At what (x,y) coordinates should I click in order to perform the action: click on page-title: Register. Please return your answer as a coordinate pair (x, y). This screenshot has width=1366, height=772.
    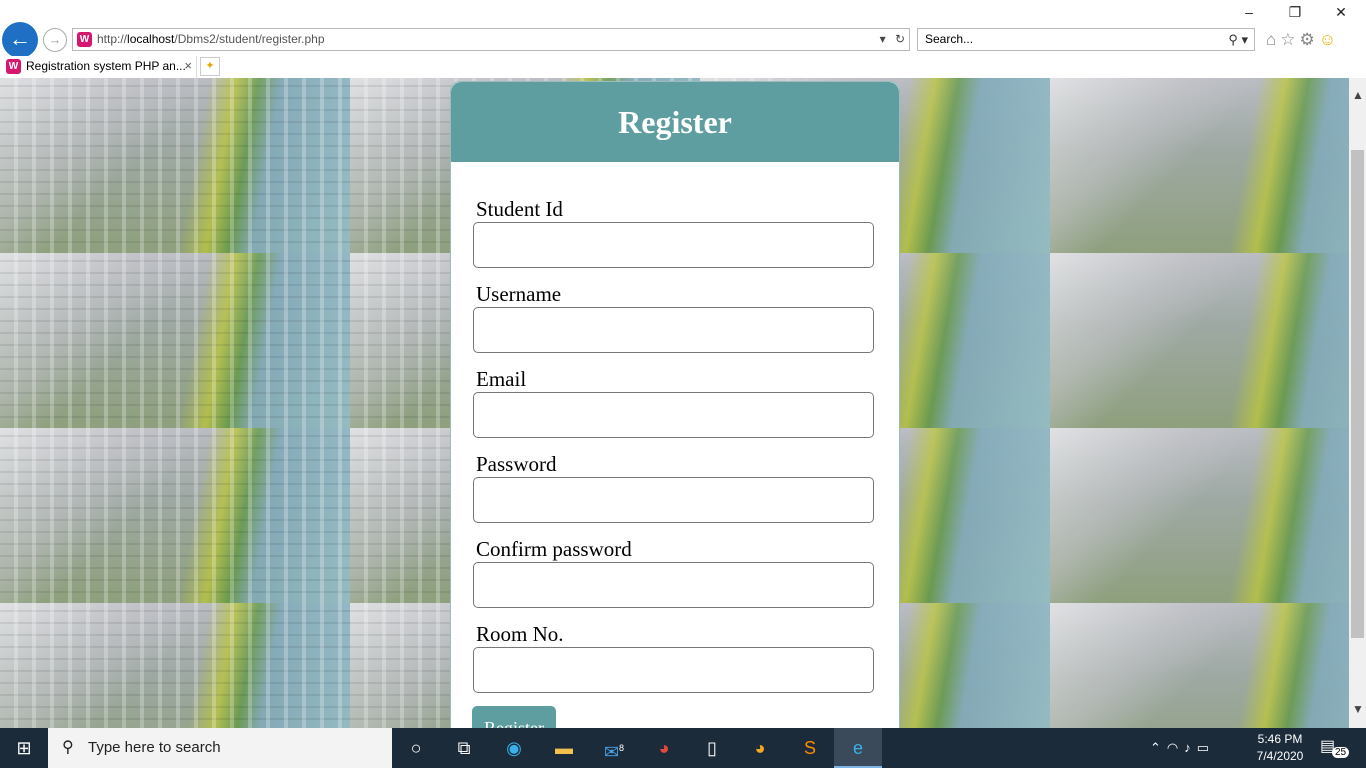
    Looking at the image, I should click on (675, 122).